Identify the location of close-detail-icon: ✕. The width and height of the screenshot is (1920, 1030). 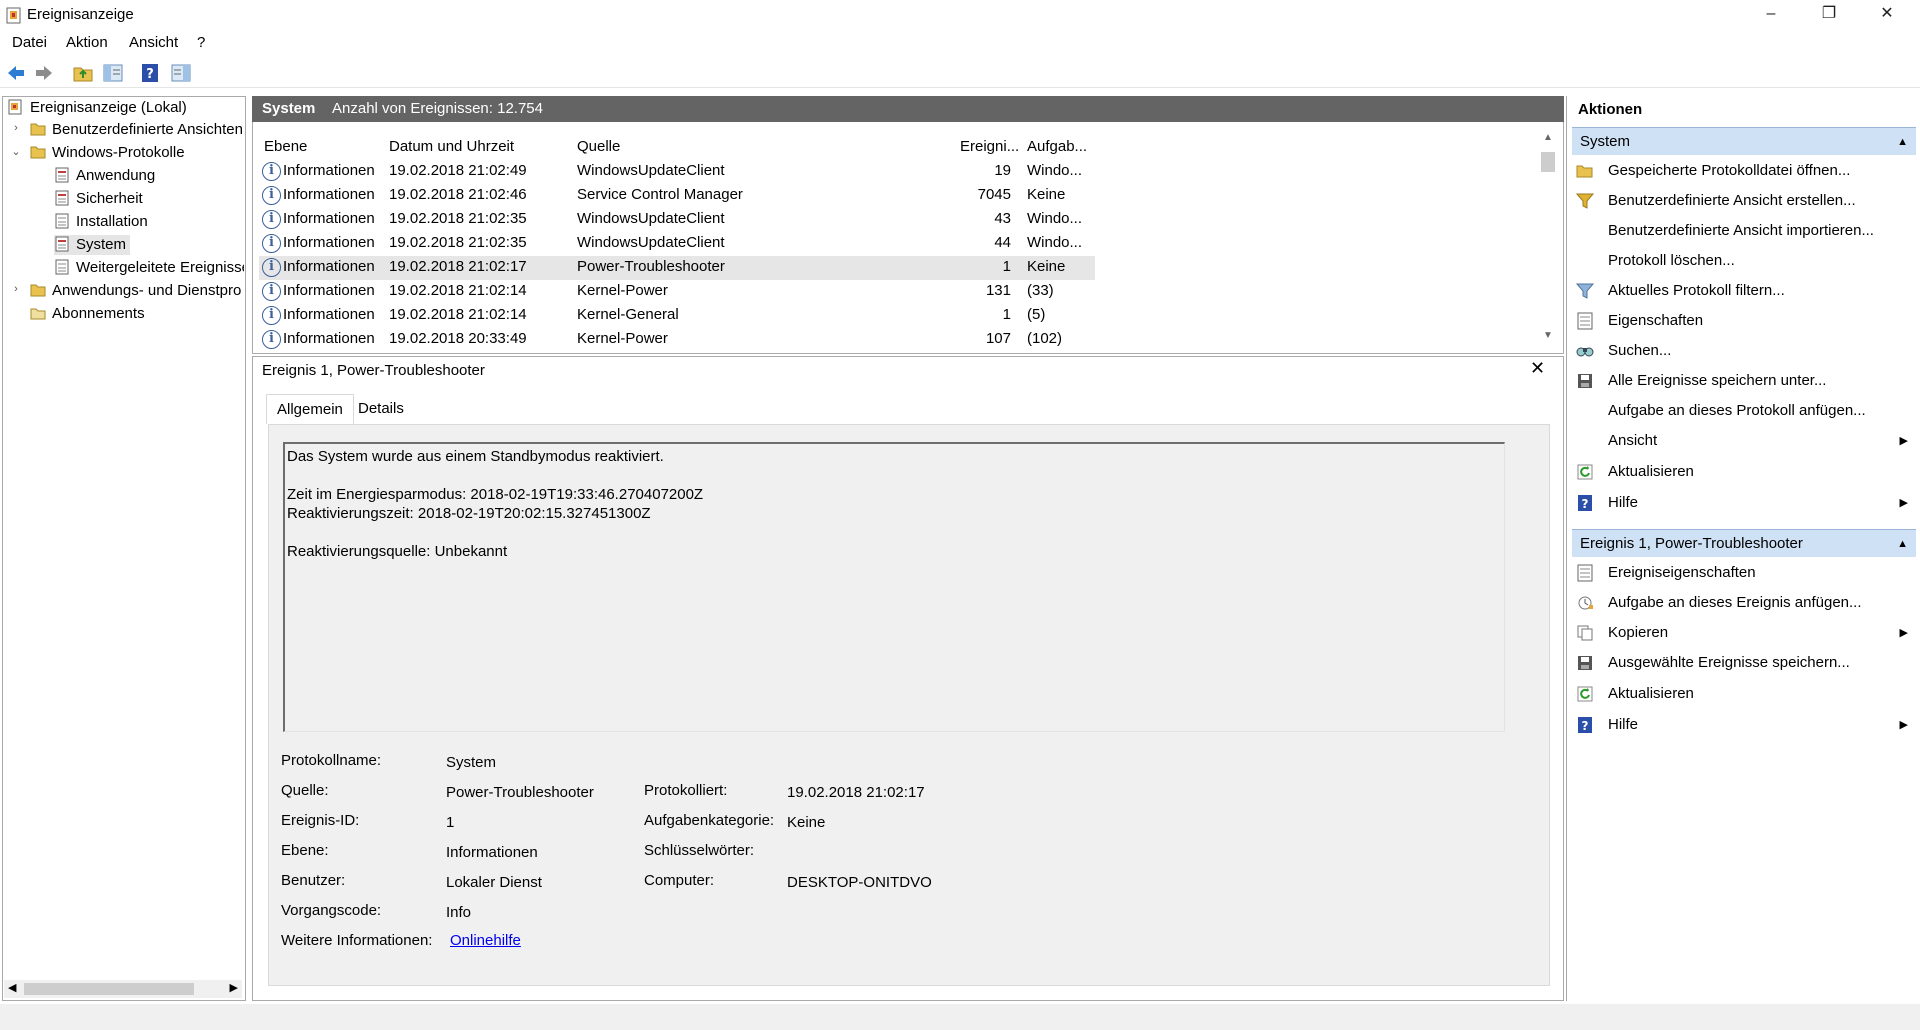
(1537, 368).